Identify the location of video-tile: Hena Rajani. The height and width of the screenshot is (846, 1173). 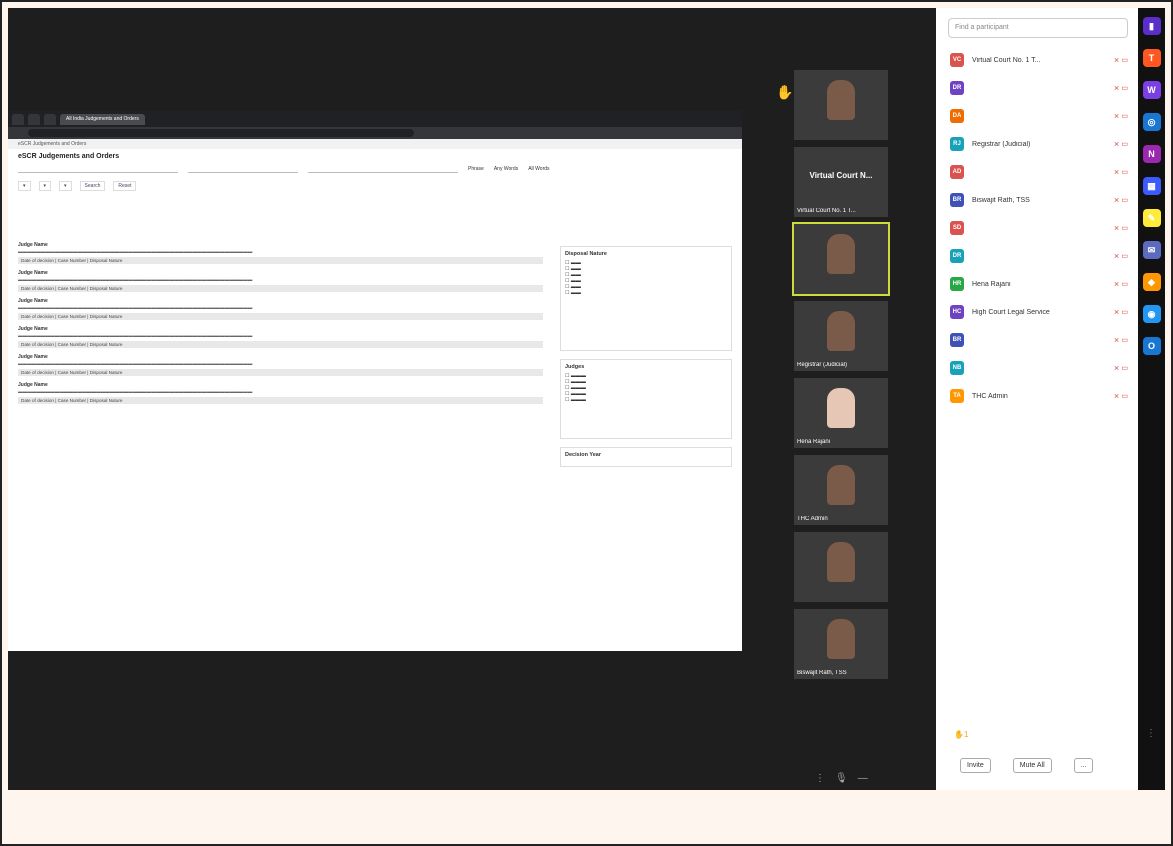
(841, 413).